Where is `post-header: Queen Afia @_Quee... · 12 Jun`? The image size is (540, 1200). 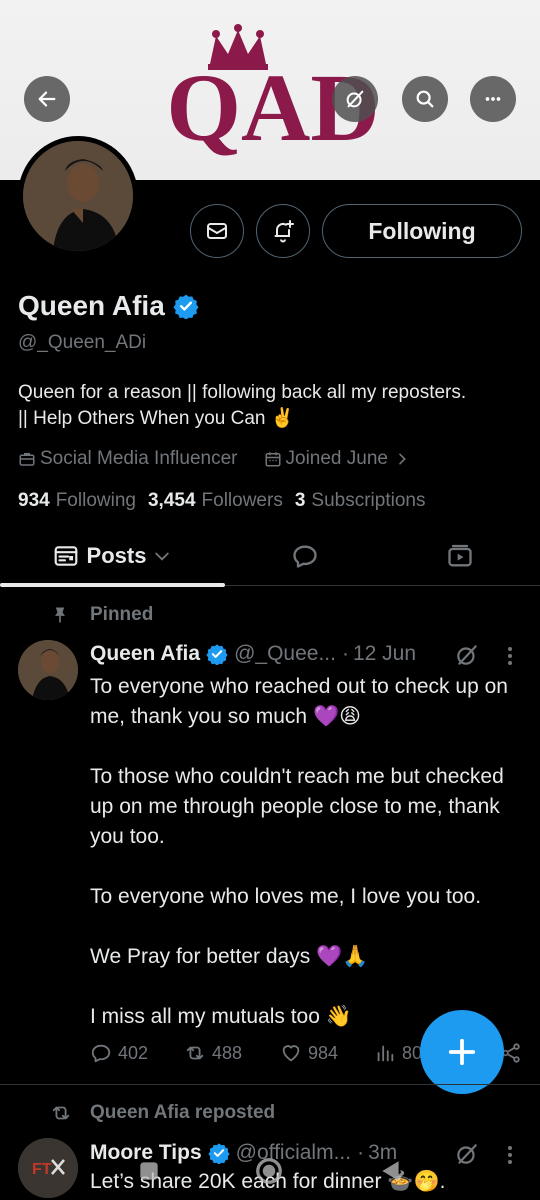
post-header: Queen Afia @_Quee... · 12 Jun is located at coordinates (253, 654).